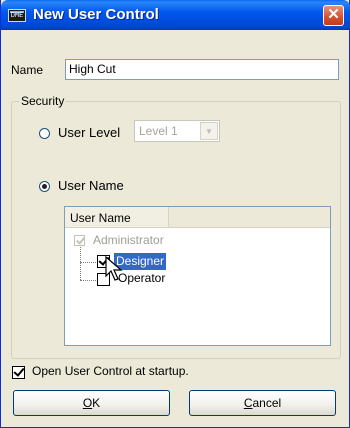 The height and width of the screenshot is (428, 350). I want to click on list-item-operator: Operator, so click(141, 278).